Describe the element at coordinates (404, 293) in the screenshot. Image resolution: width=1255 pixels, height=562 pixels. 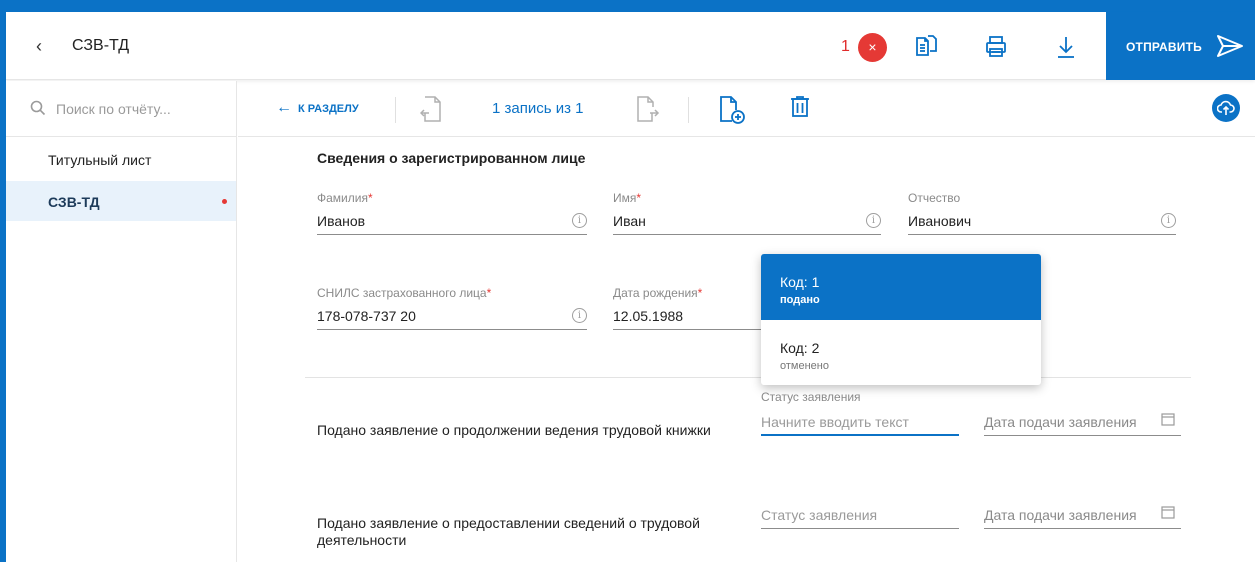
I see `snils-label: СНИЛС застрахованного лица*` at that location.